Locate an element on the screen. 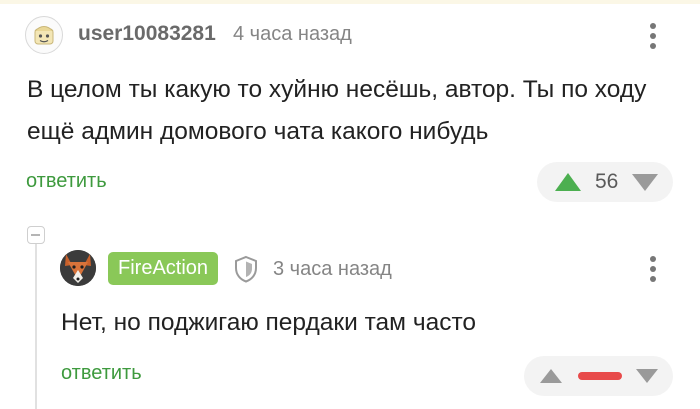  thread-line is located at coordinates (36, 326).